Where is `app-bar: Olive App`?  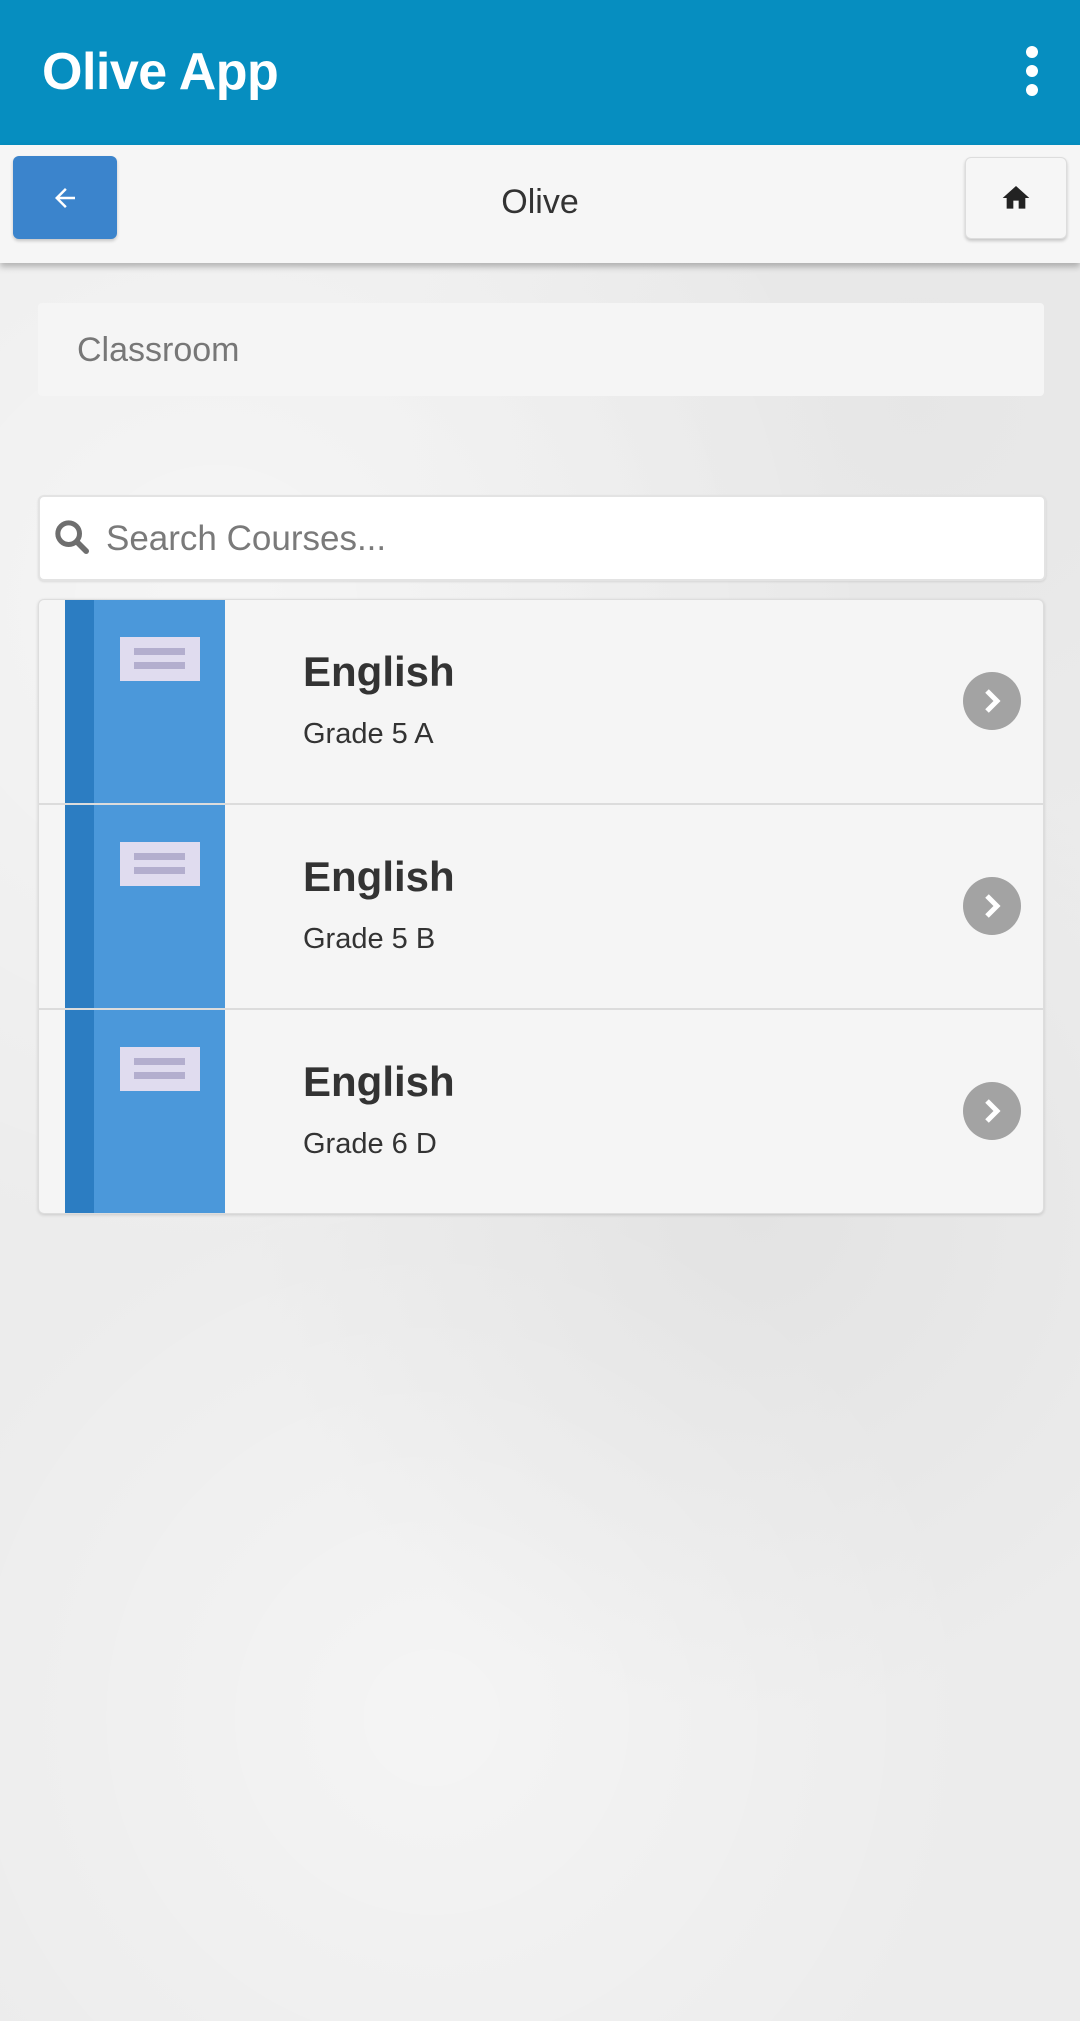
app-bar: Olive App is located at coordinates (540, 72).